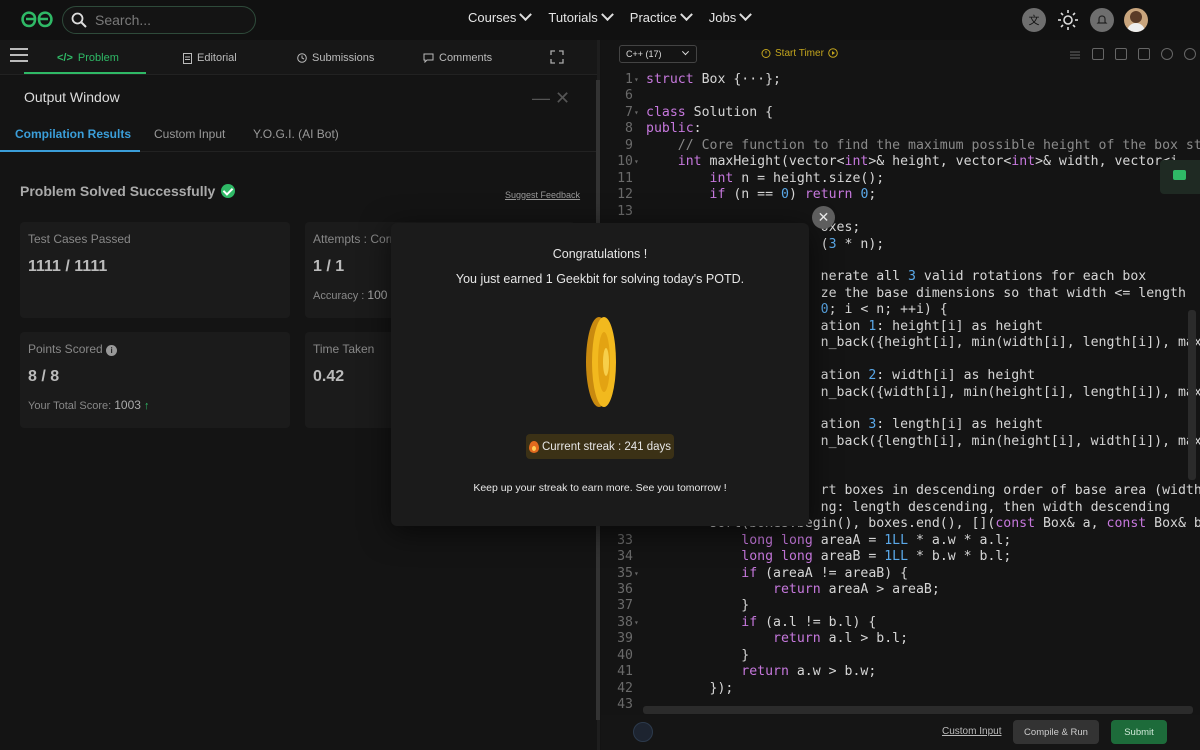  I want to click on notification-bell-icon, so click(1102, 20).